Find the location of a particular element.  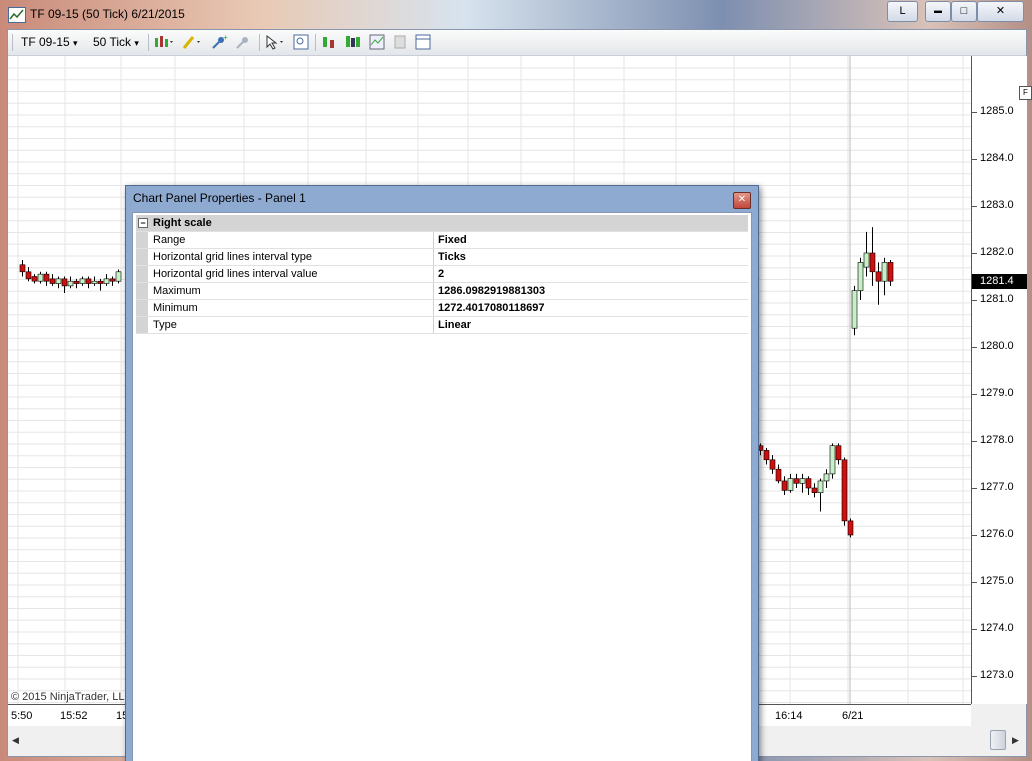

price-label: 1276.0 is located at coordinates (997, 534).